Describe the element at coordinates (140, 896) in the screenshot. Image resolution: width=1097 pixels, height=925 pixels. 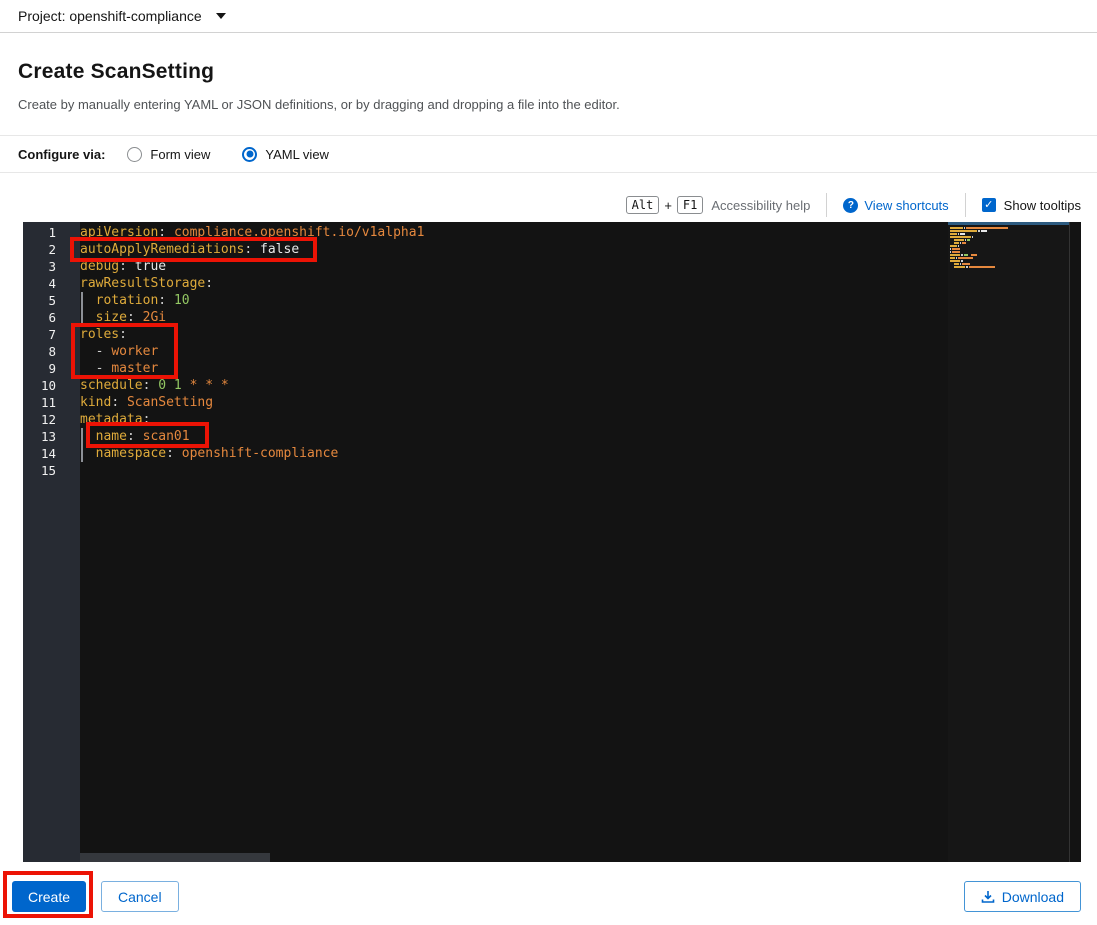
I see `cancel-button: Cancel` at that location.